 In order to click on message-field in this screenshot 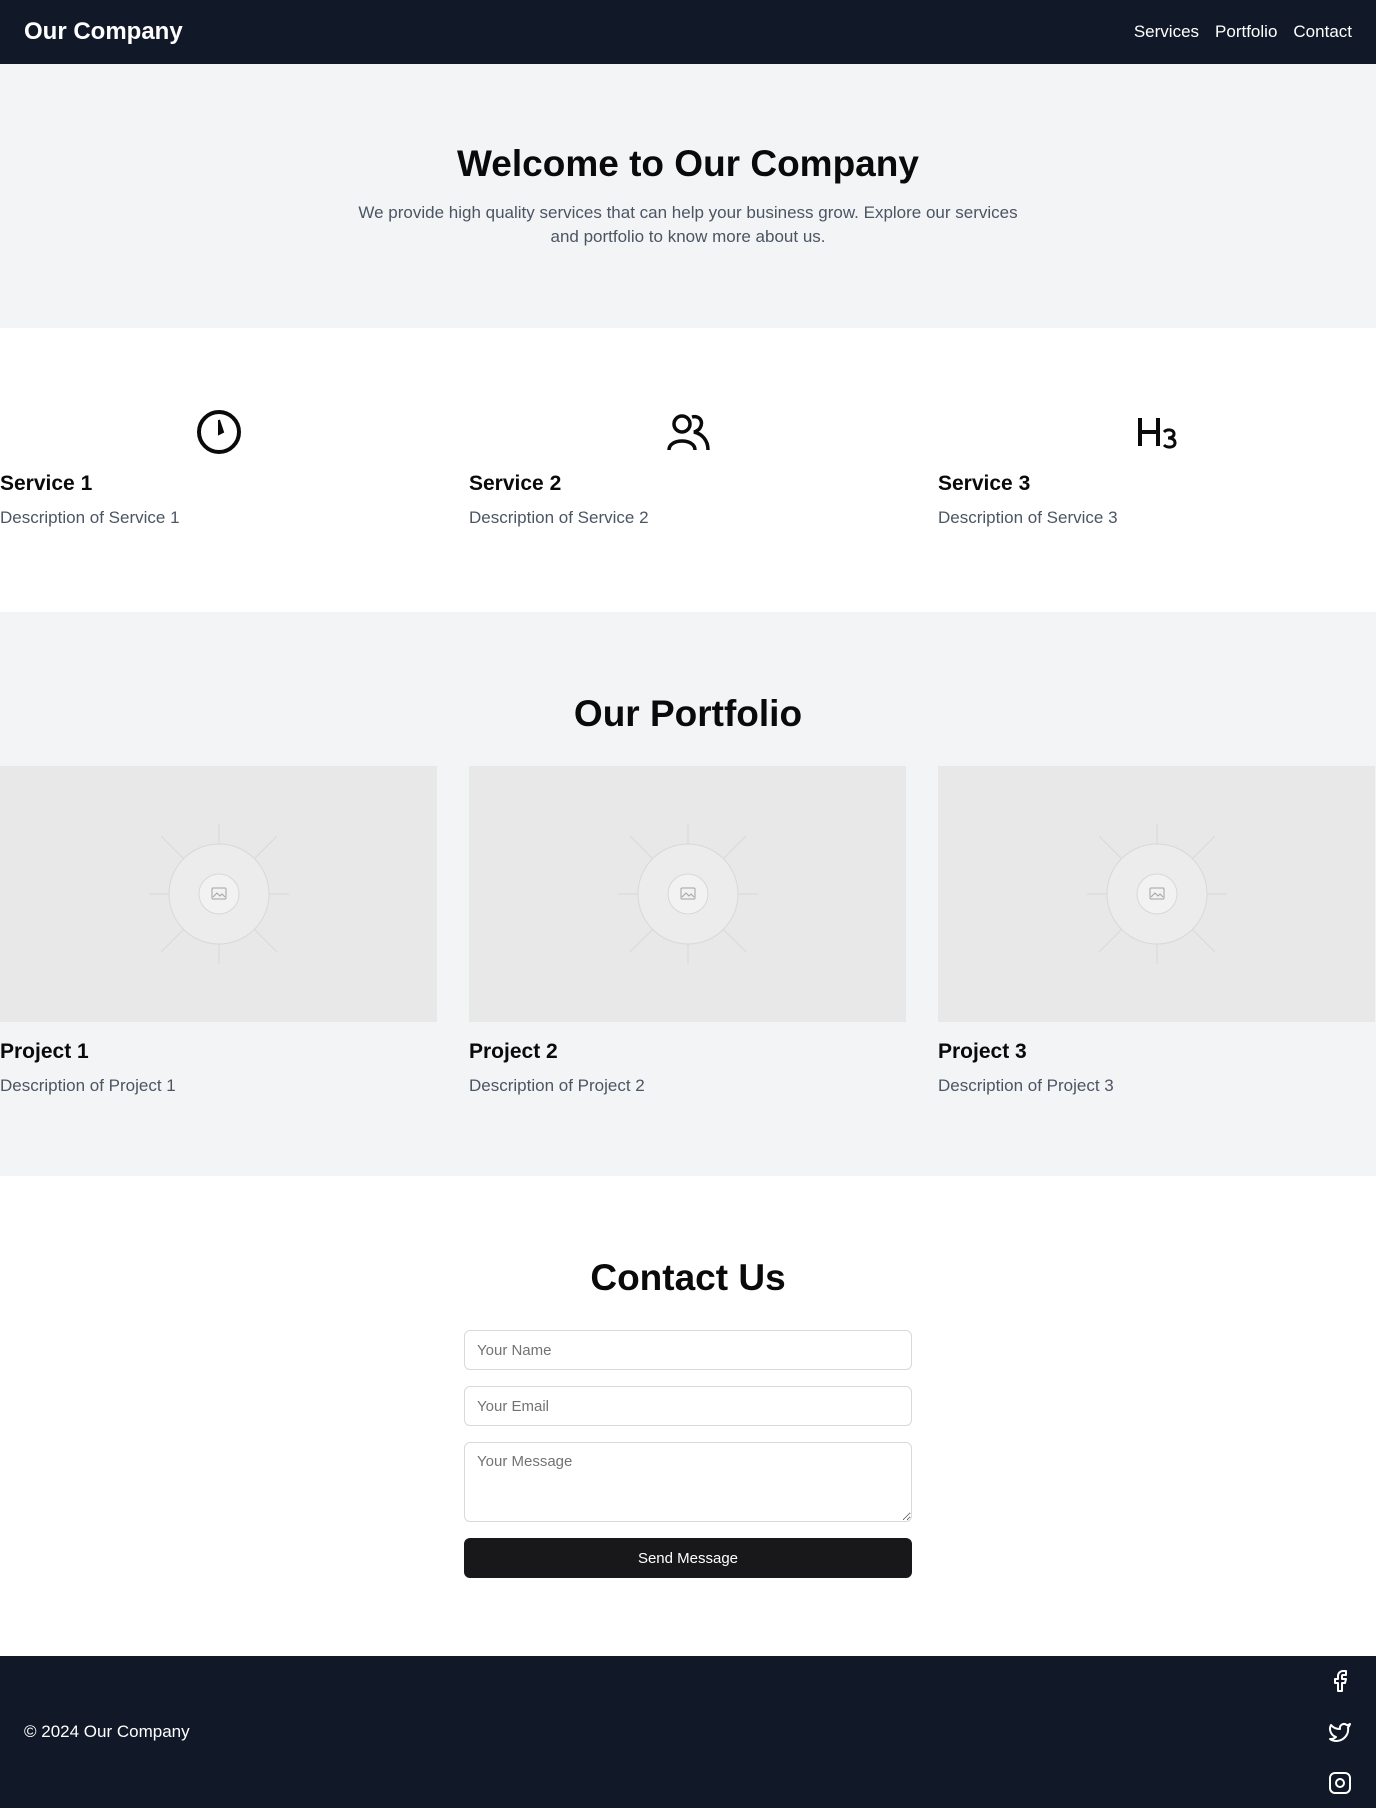, I will do `click(688, 1482)`.